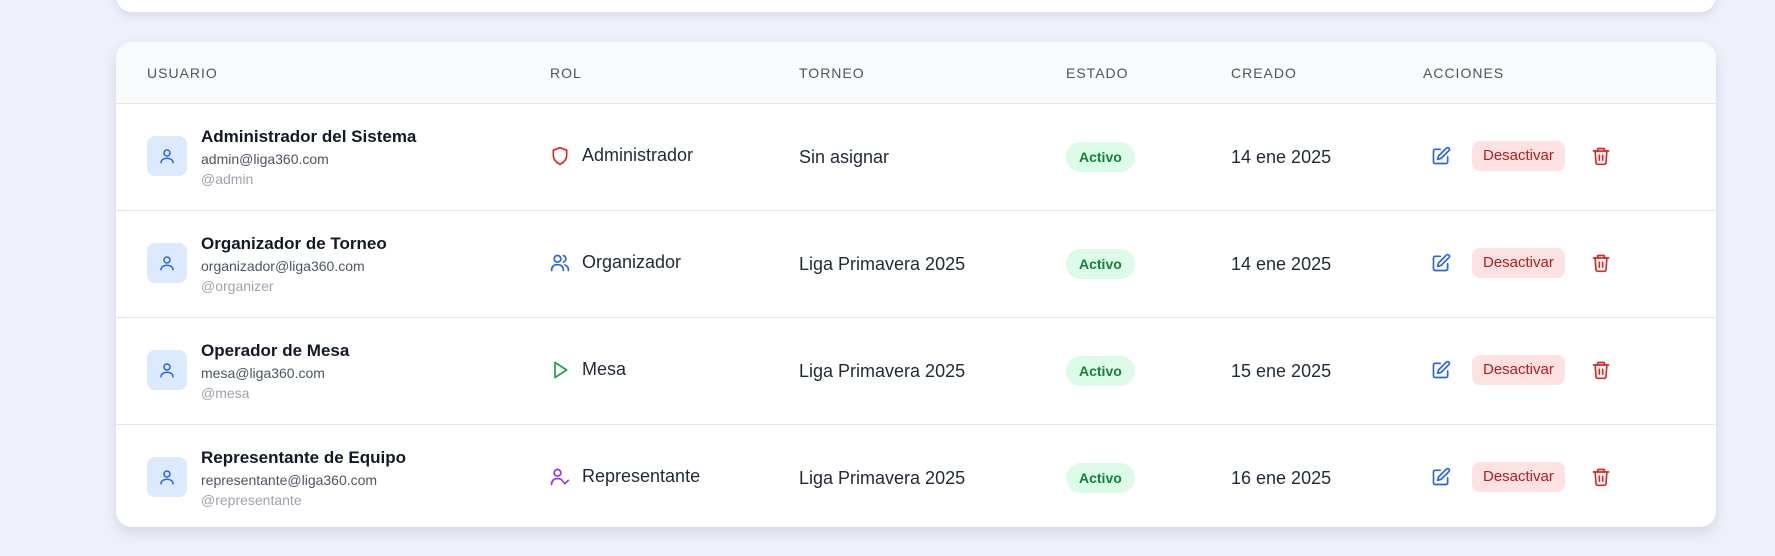  I want to click on created-date: 15 ene 2025, so click(1281, 371).